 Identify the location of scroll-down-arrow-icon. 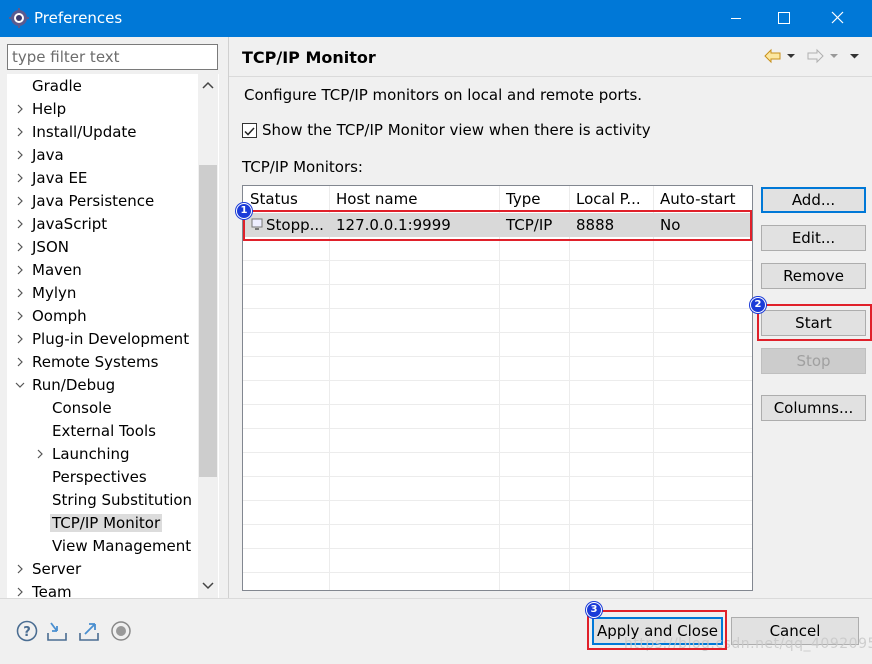
(208, 585).